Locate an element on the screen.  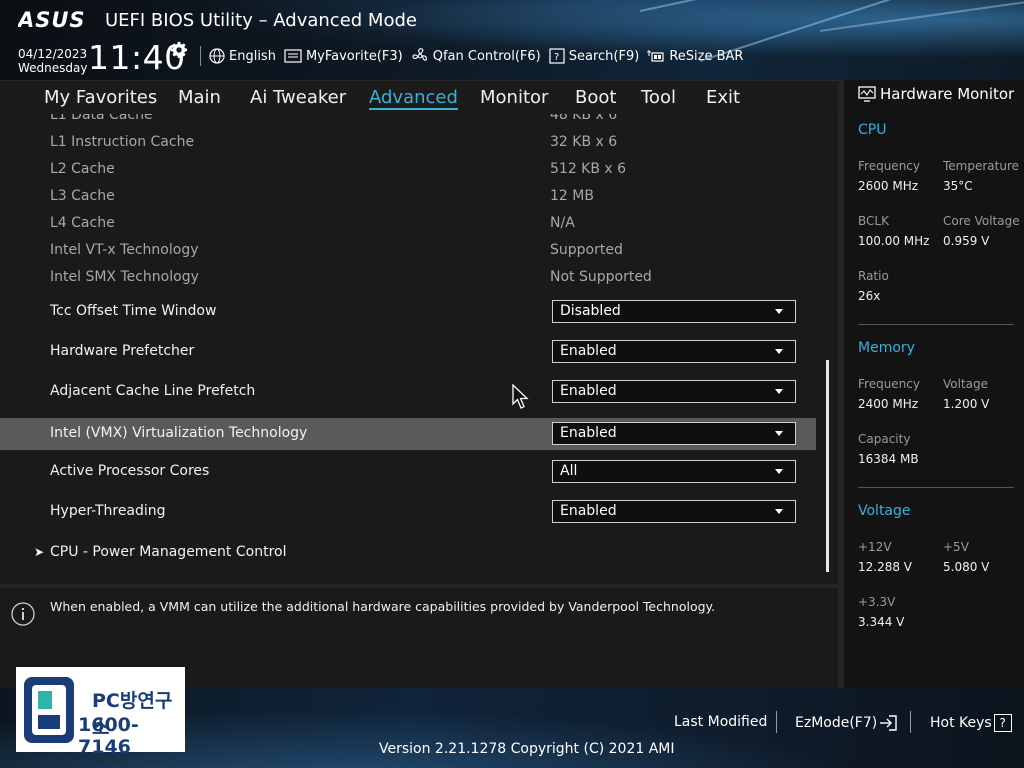
day-text: Wednesday is located at coordinates (53, 68).